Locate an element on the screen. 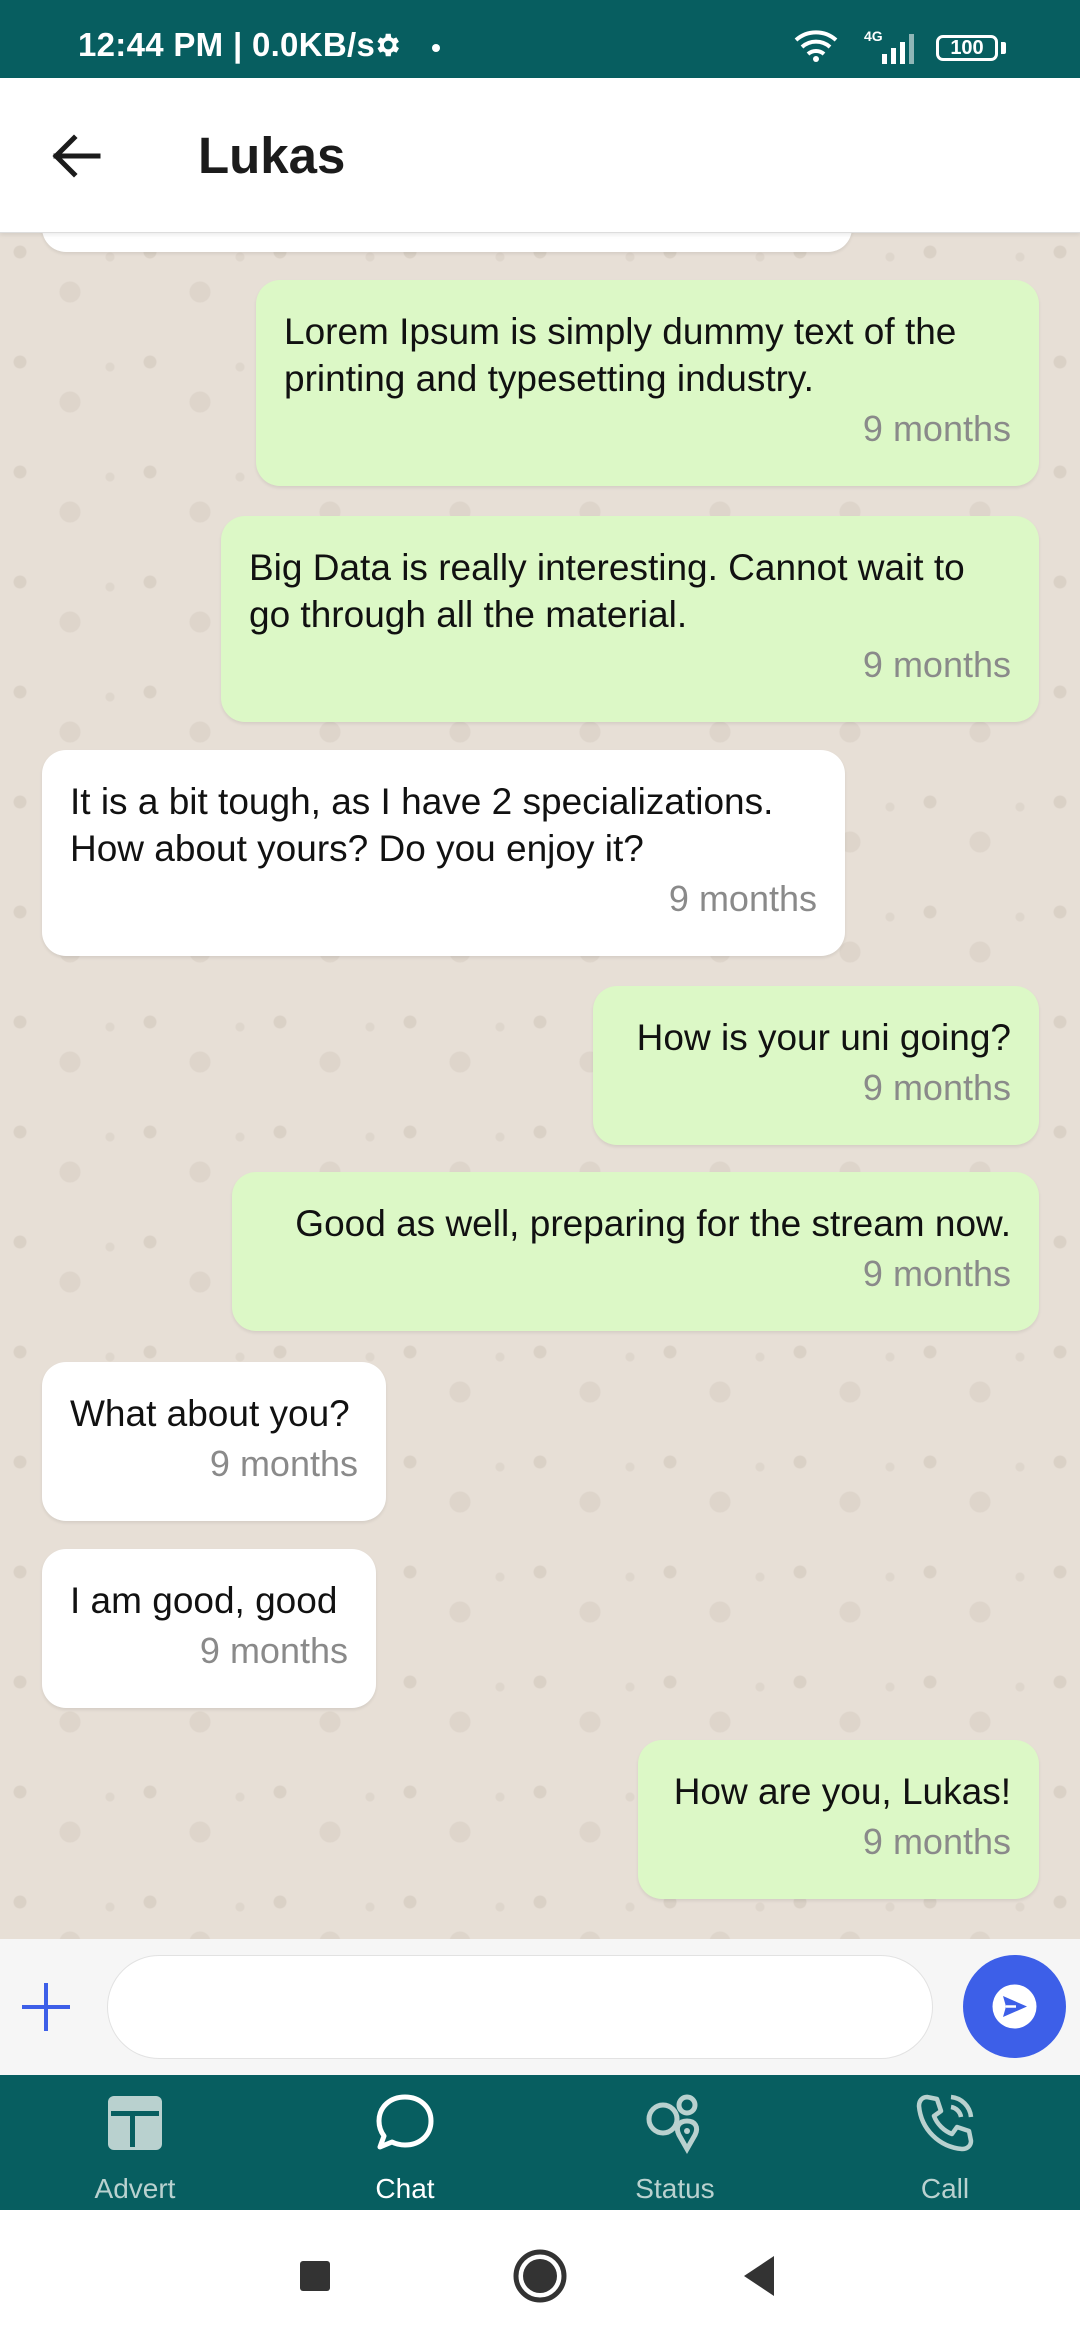 This screenshot has height=2340, width=1080. status-time: 12:44 PM | 0.0KB/s is located at coordinates (227, 44).